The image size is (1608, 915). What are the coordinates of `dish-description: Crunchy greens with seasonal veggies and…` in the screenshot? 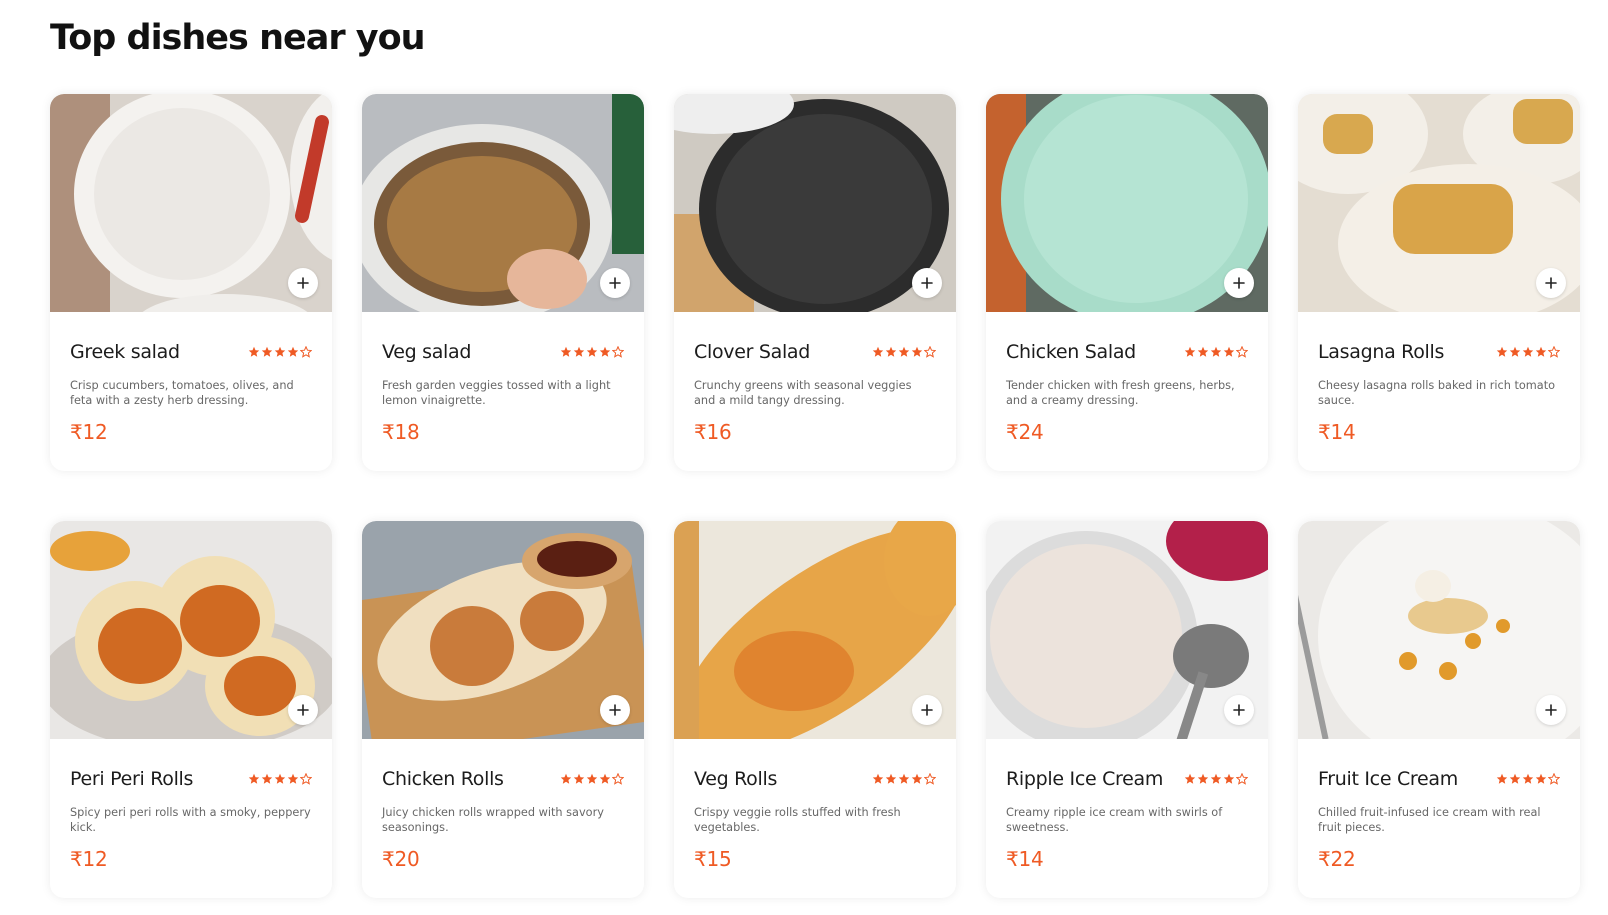 It's located at (803, 393).